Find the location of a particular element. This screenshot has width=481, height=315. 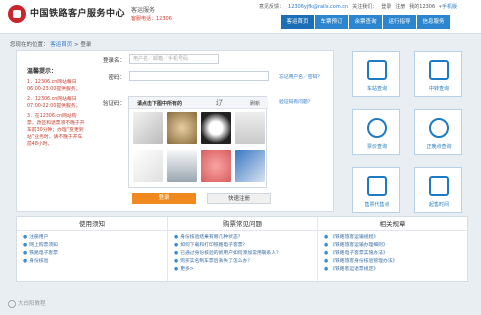

hotline-text: 客服电话：12306 is located at coordinates (151, 19).